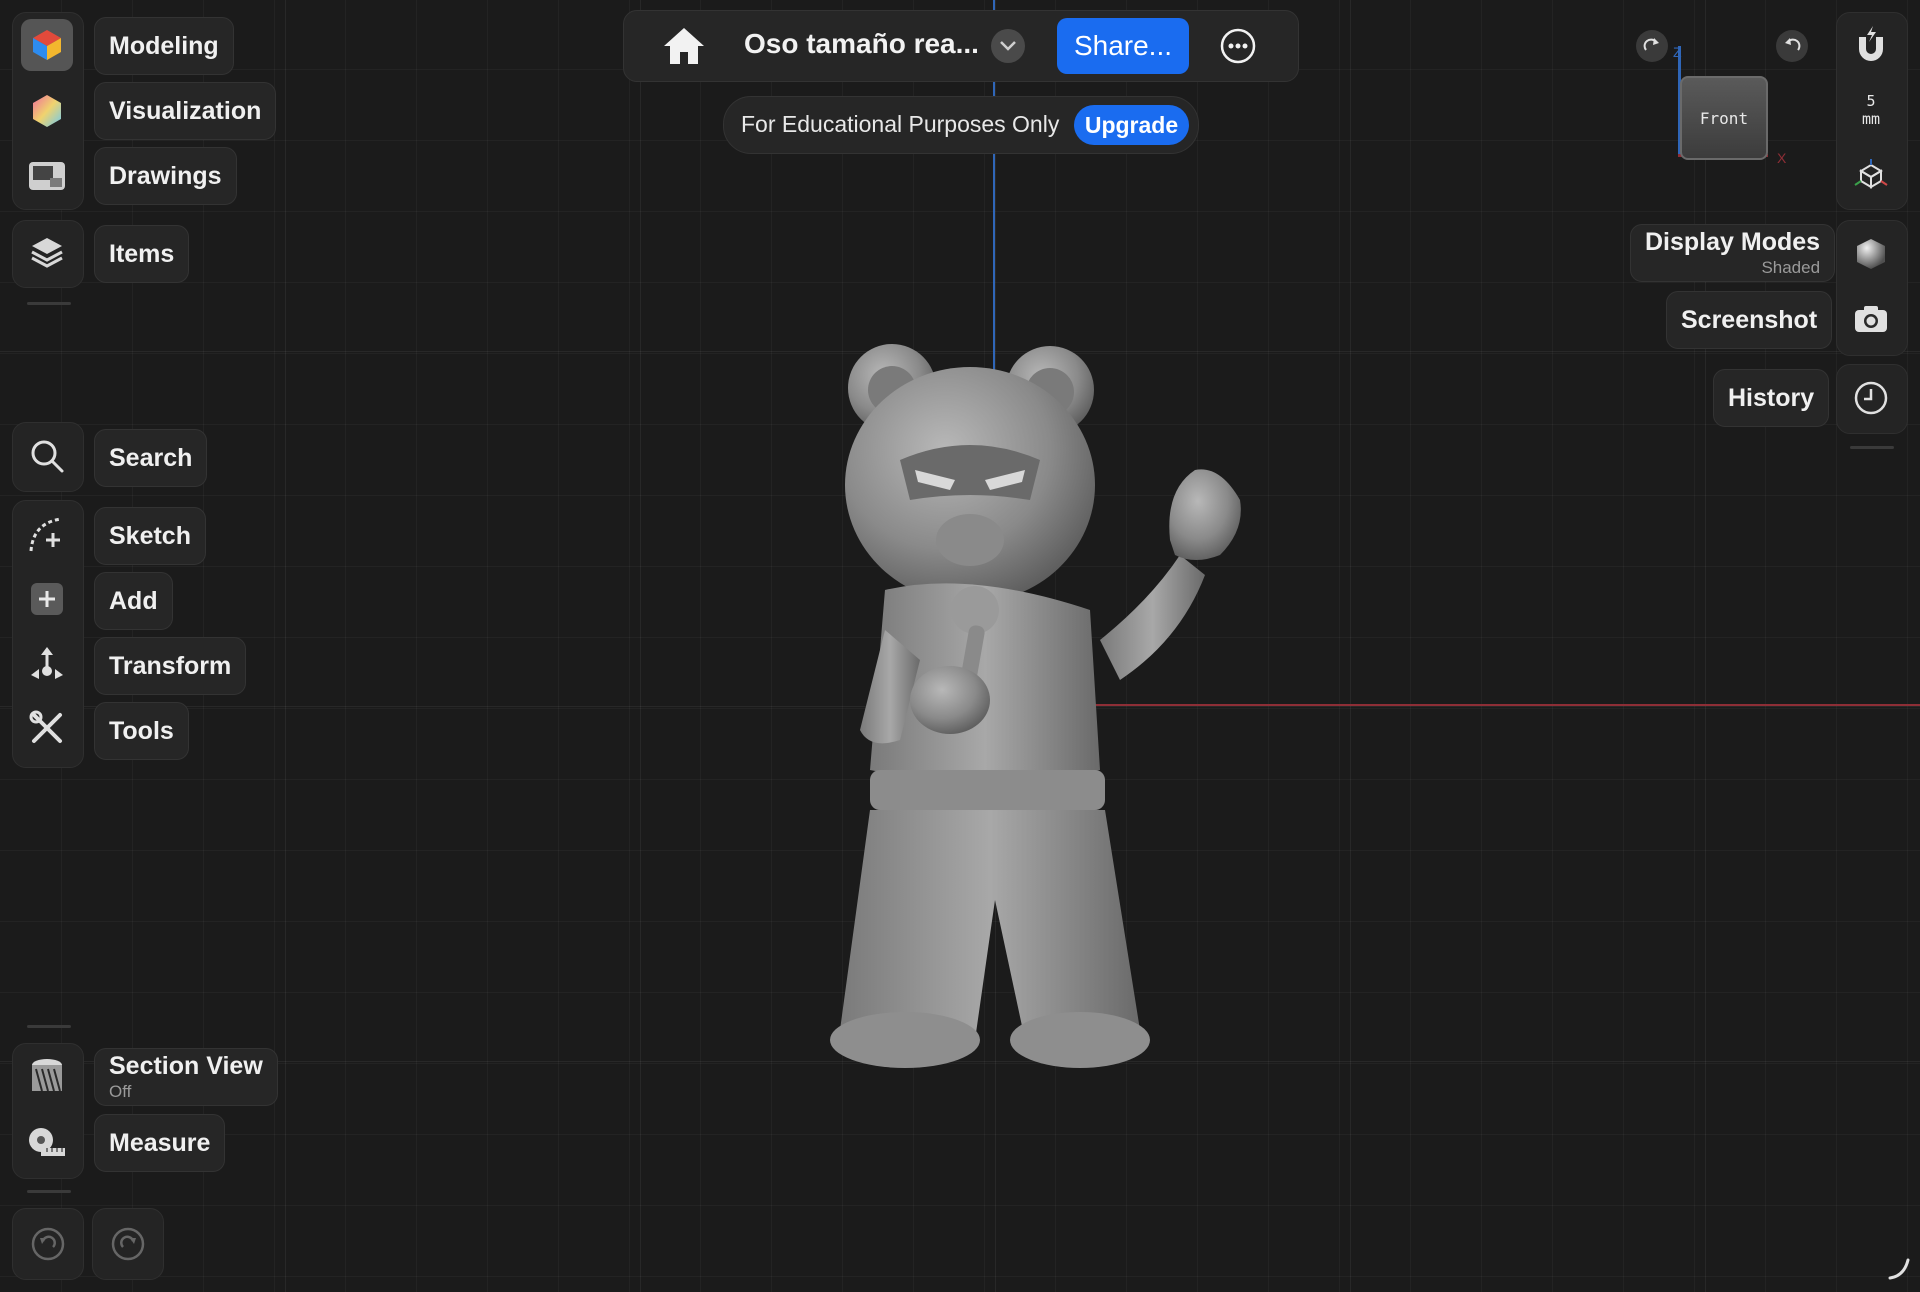 The width and height of the screenshot is (1920, 1292). I want to click on axes-toggle-button, so click(1871, 175).